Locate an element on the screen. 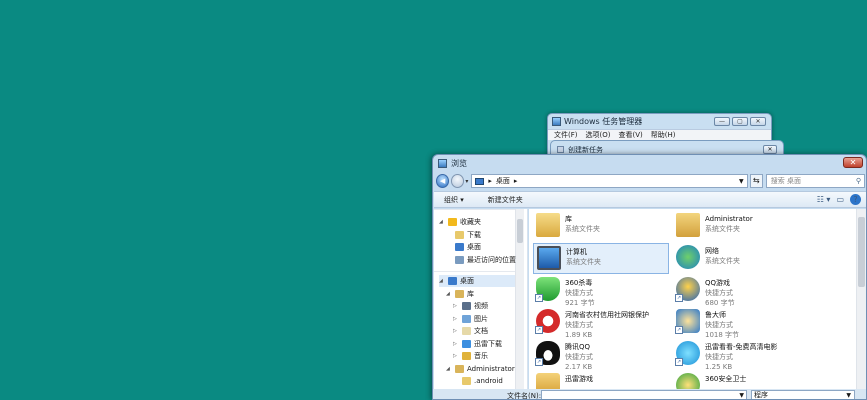  file-item: ↗ 鲁大师 快捷方式 1018 字节 is located at coordinates (741, 323).